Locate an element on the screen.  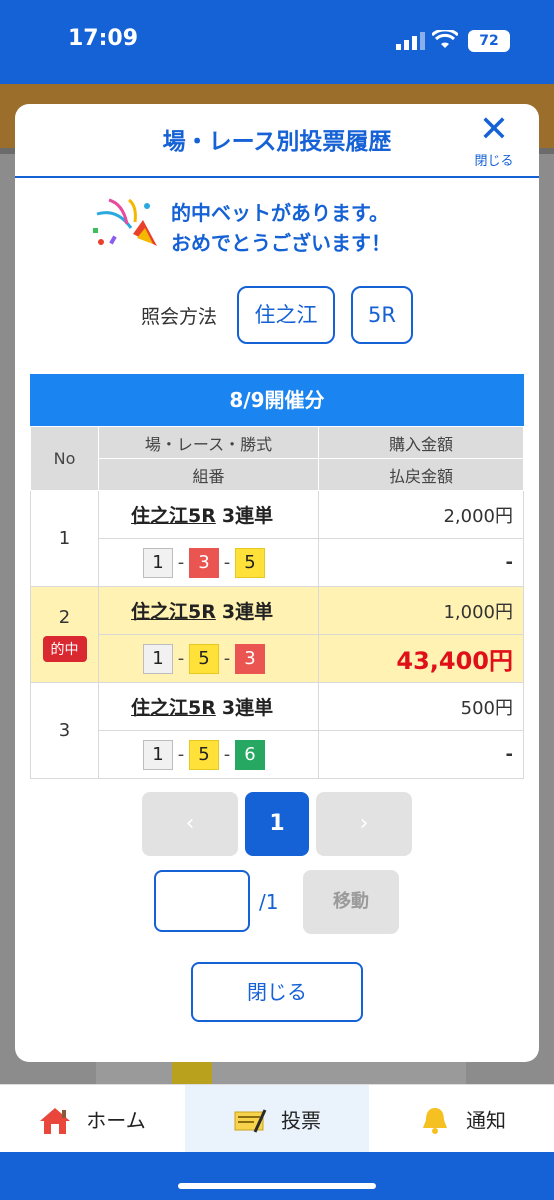
table-row-hit: 2 的中 住之江5R 3連単 1,000円 is located at coordinates (277, 634).